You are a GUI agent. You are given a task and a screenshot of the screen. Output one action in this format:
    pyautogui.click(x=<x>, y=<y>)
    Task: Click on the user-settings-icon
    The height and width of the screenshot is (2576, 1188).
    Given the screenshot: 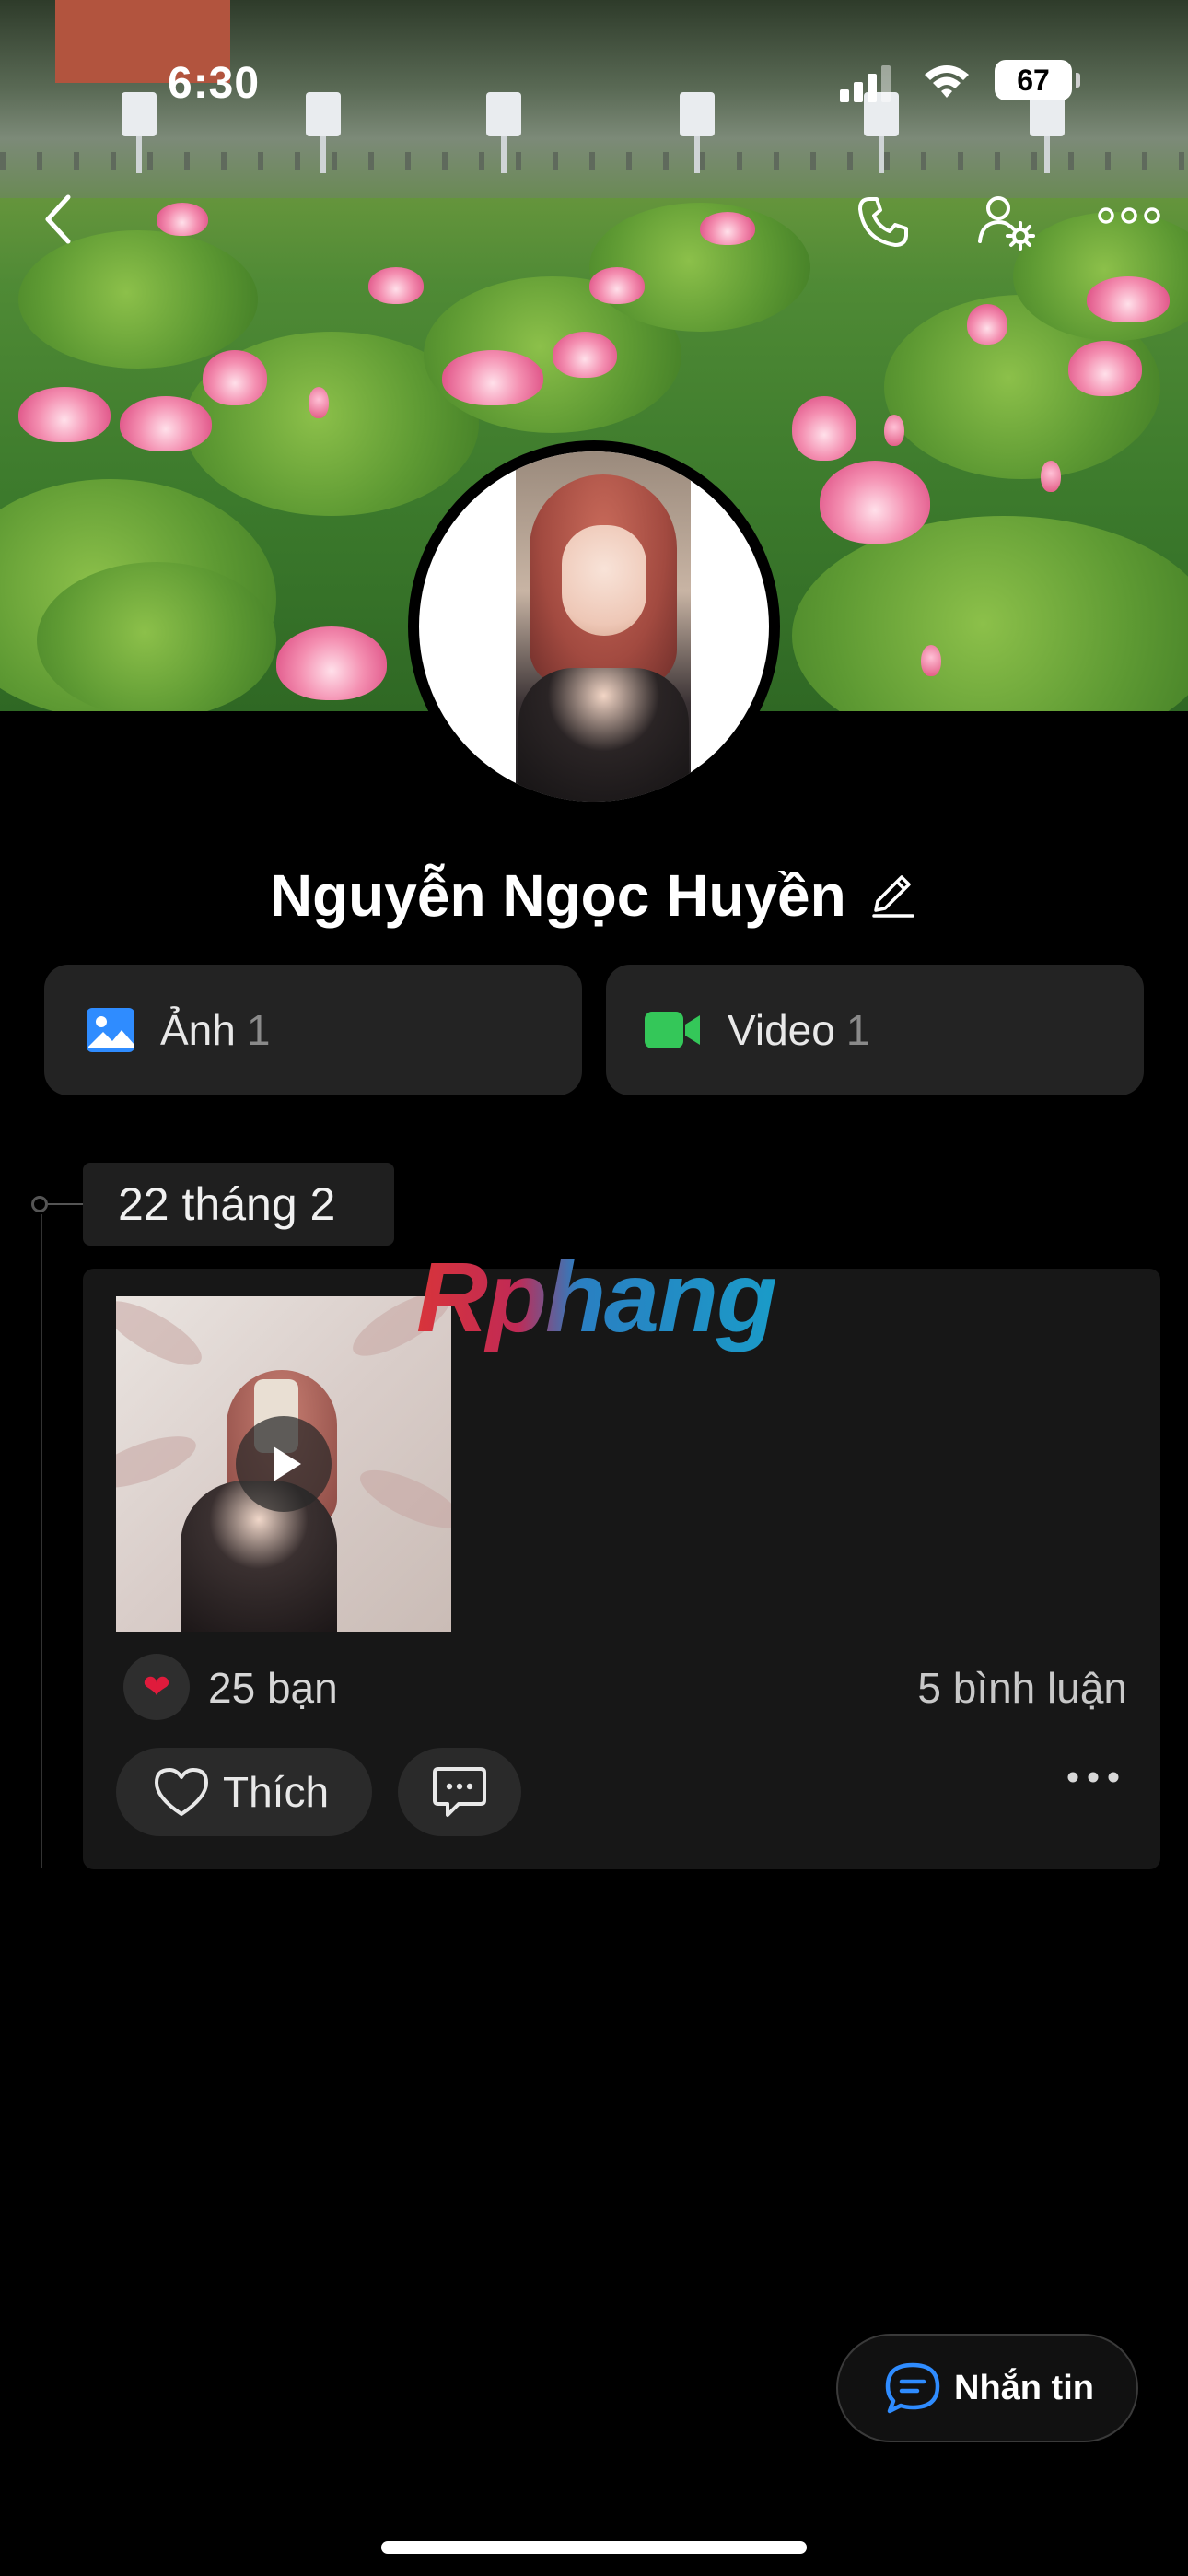 What is the action you would take?
    pyautogui.click(x=1007, y=223)
    